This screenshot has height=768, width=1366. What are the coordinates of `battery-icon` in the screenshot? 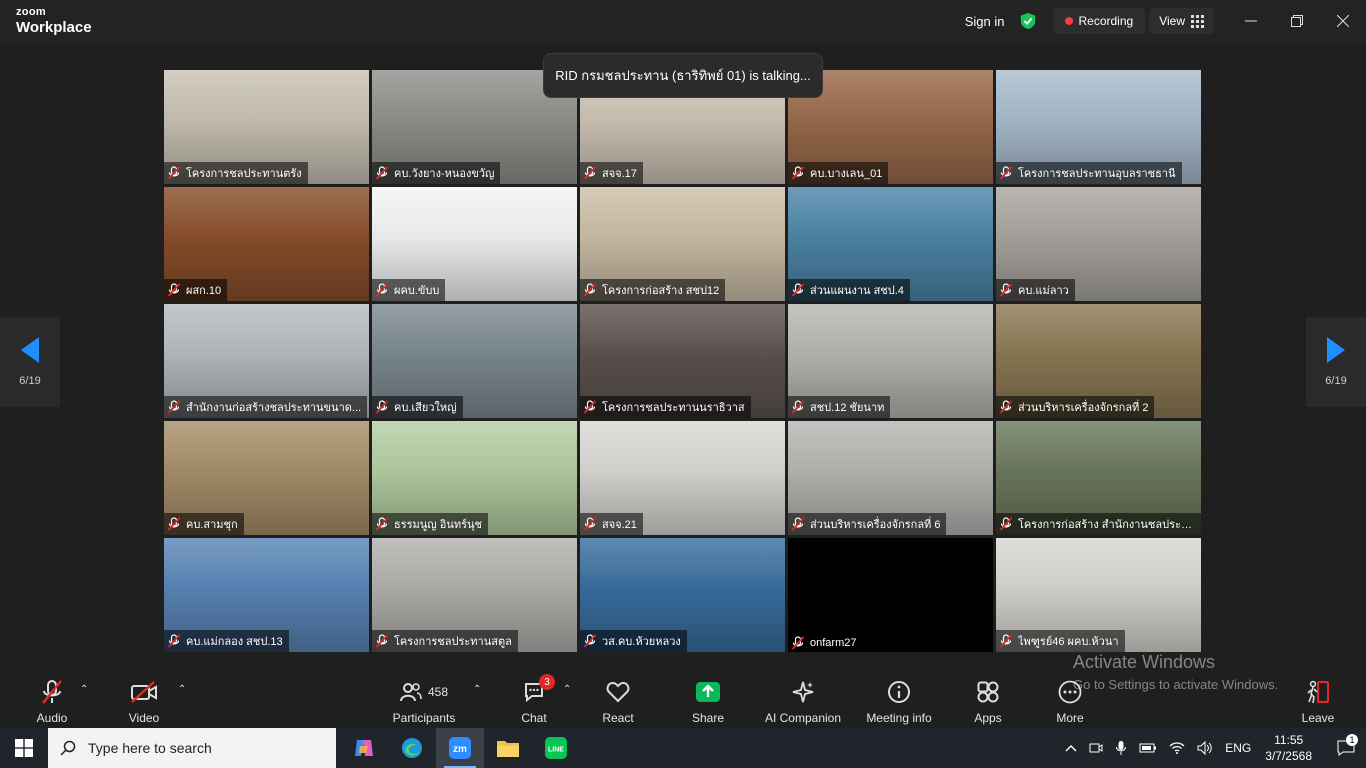 It's located at (1148, 748).